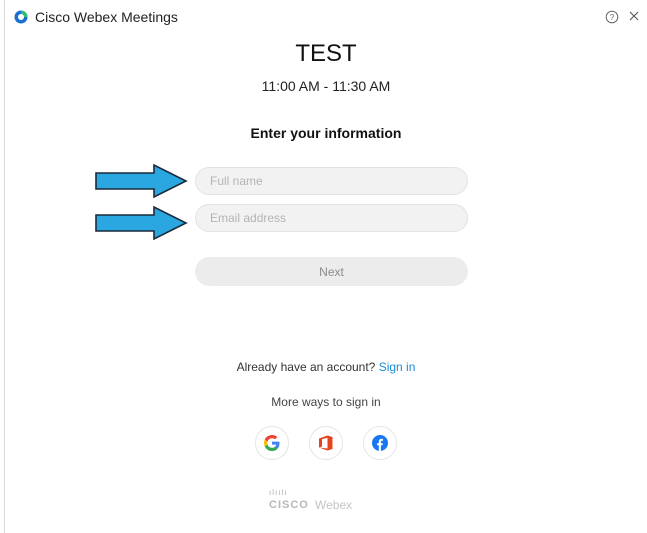 The height and width of the screenshot is (533, 647). I want to click on facebook-icon, so click(380, 443).